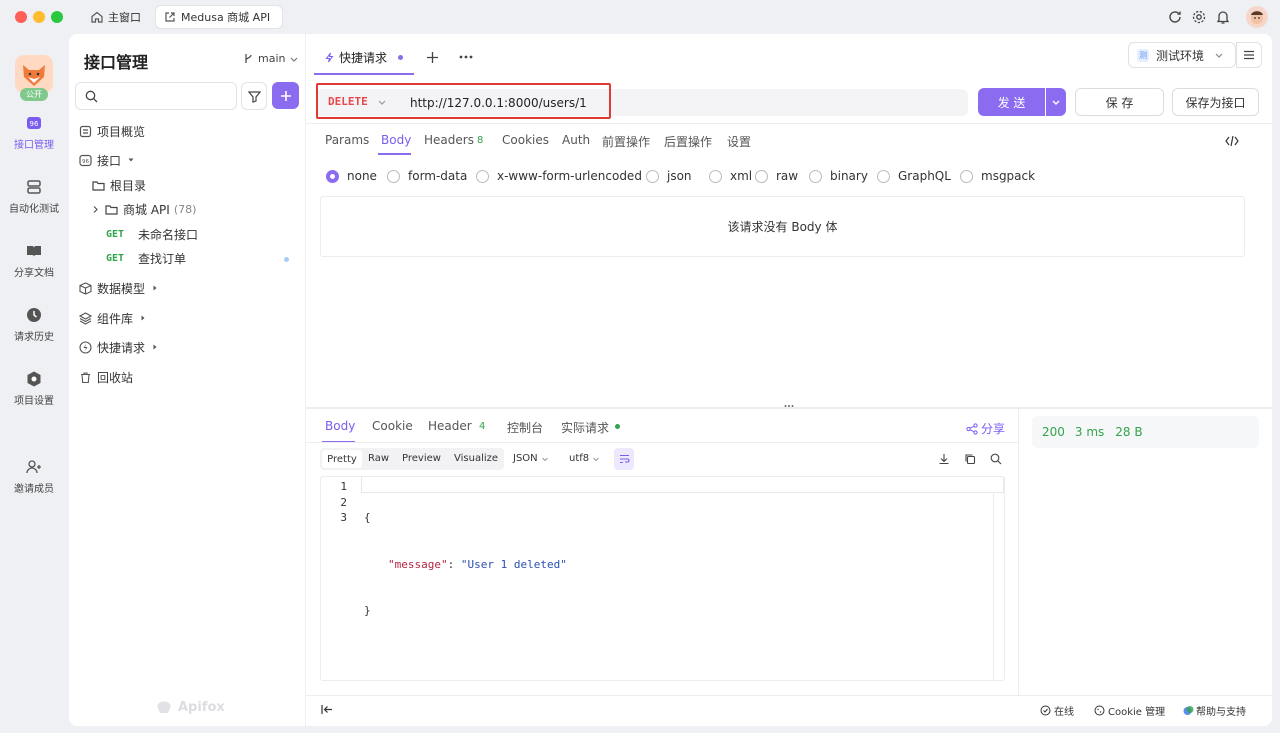  I want to click on env-menu-button, so click(1249, 55).